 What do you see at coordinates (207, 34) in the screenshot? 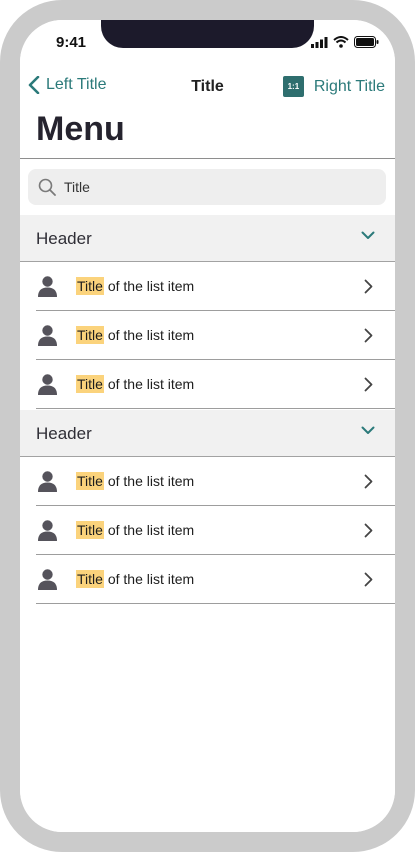
I see `device-notch` at bounding box center [207, 34].